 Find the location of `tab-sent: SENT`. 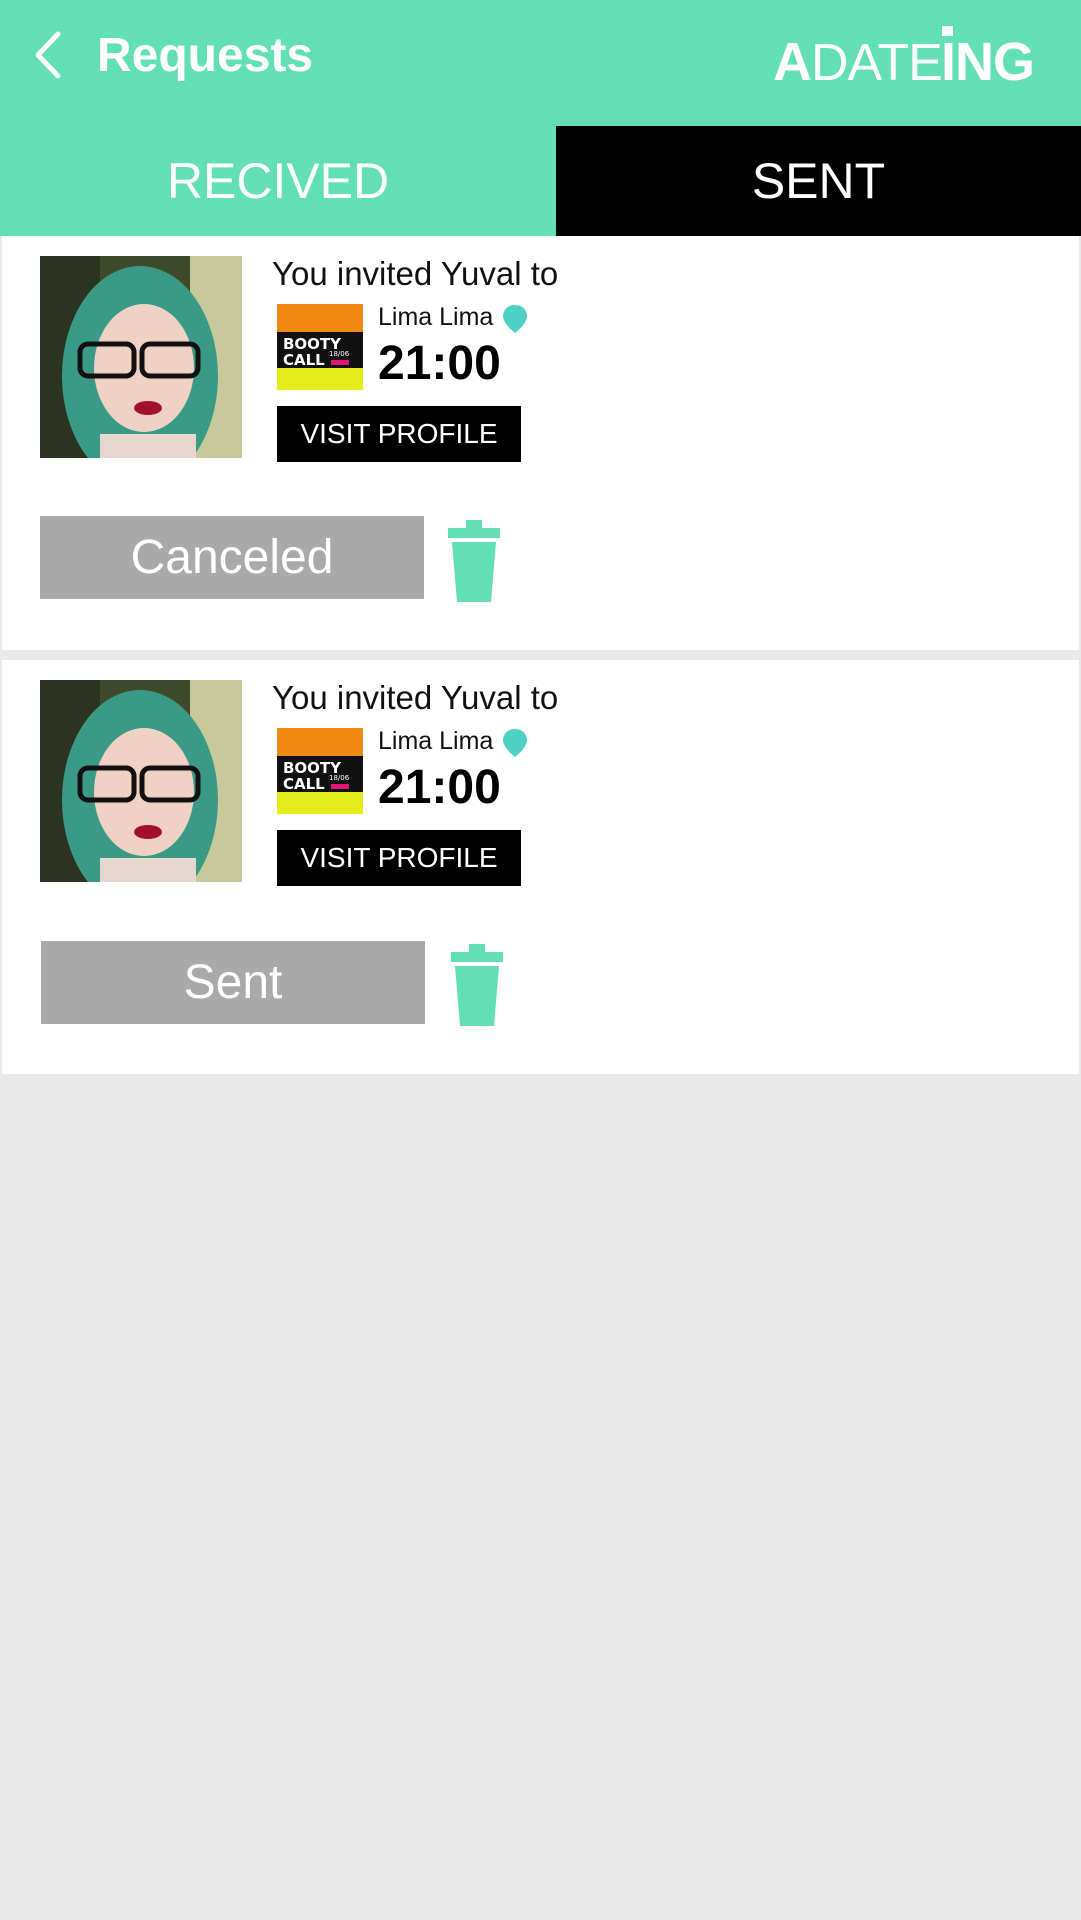

tab-sent: SENT is located at coordinates (818, 181).